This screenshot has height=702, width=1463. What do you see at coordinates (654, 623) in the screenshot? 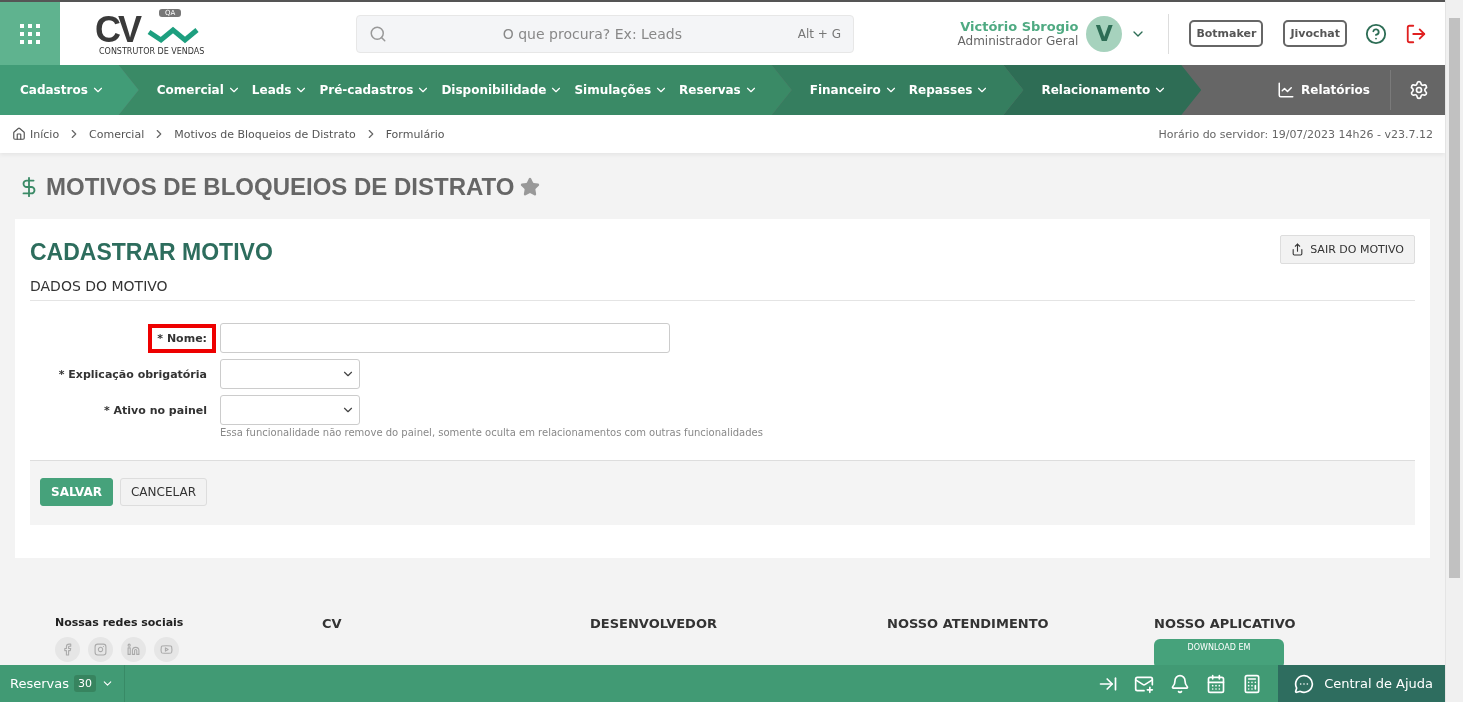
I see `footer-heading: DESENVOLVEDOR` at bounding box center [654, 623].